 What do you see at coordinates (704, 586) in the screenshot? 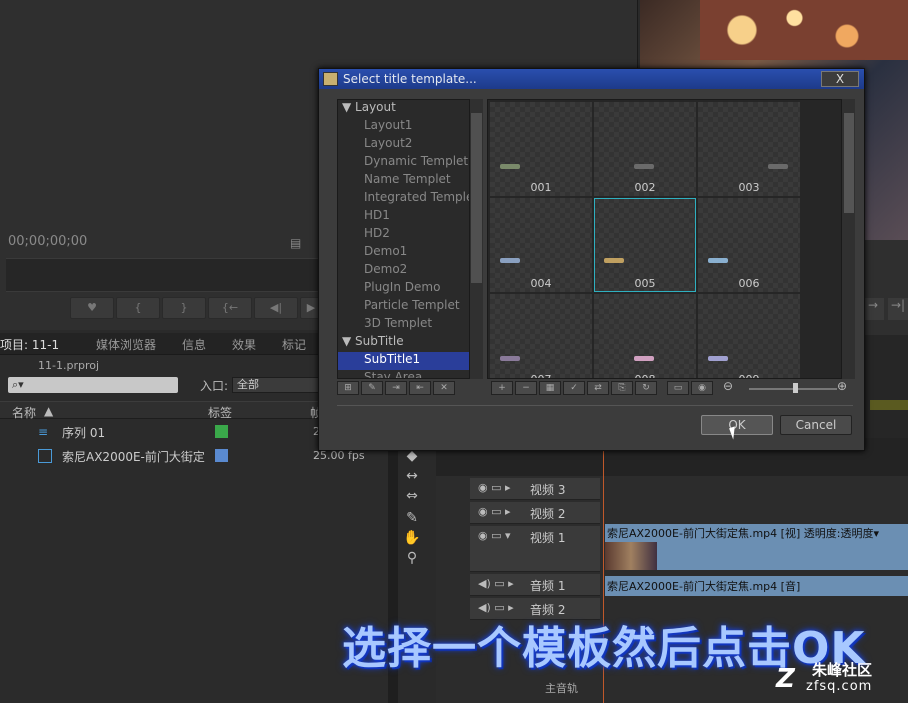
I see `audio-clip-title: 索尼AX2000E-前门大街定焦.mp4 [音]` at bounding box center [704, 586].